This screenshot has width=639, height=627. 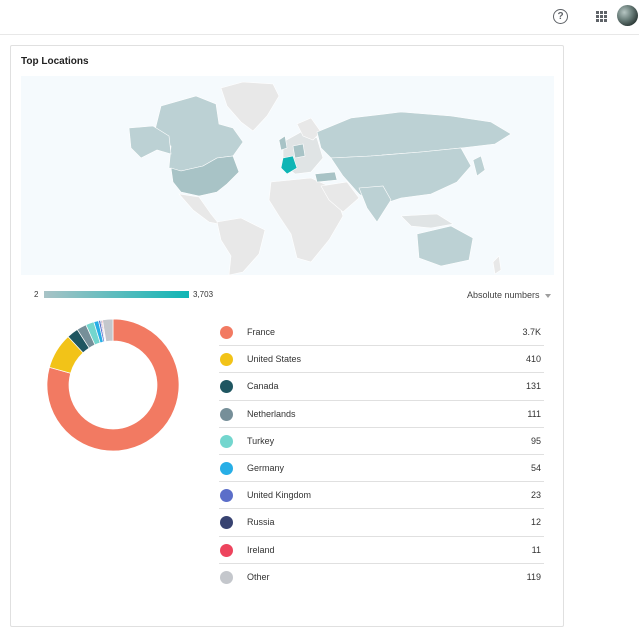 I want to click on legend-country-value: 11, so click(x=536, y=549).